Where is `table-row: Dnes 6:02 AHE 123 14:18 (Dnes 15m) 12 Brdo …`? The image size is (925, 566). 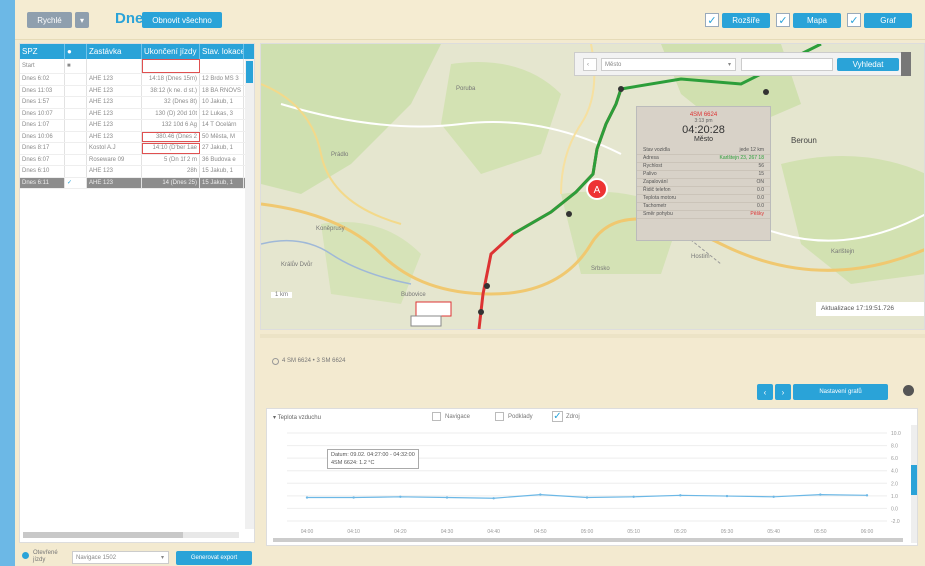 table-row: Dnes 6:02 AHE 123 14:18 (Dnes 15m) 12 Brdo … is located at coordinates (137, 80).